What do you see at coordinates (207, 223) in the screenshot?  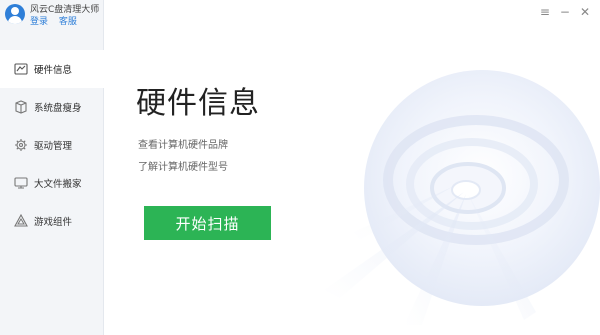 I see `start-scan-button: 开始扫描` at bounding box center [207, 223].